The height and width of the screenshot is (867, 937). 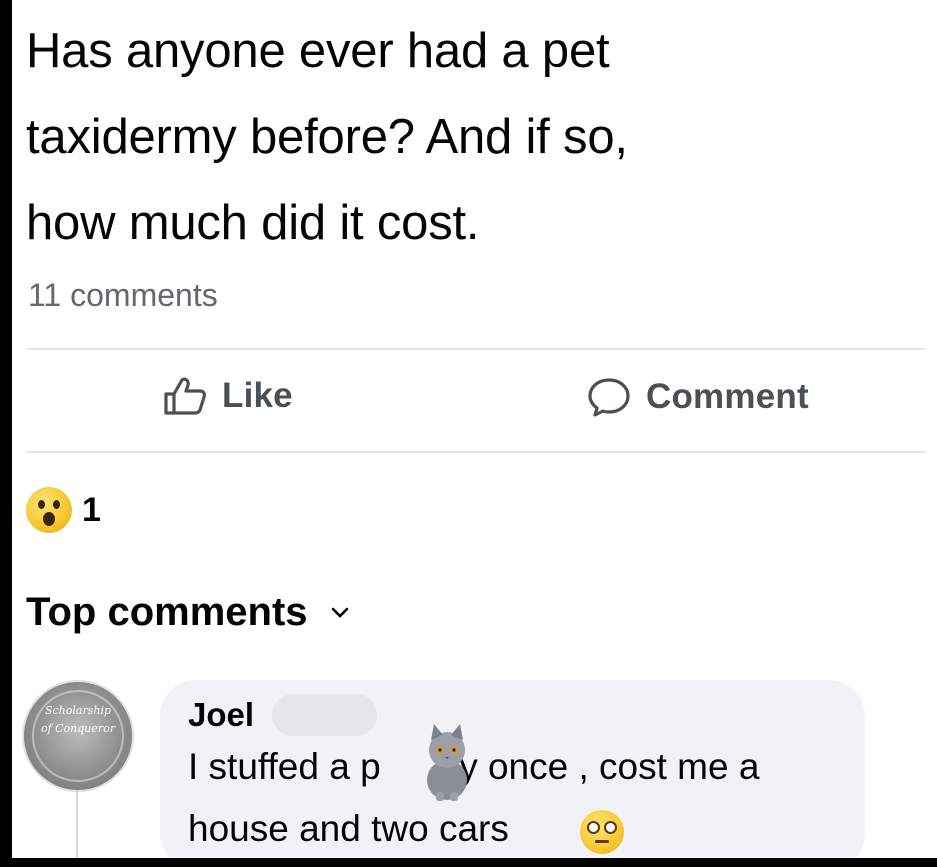 What do you see at coordinates (327, 137) in the screenshot?
I see `post-text-line: taxidermy before? And if so,` at bounding box center [327, 137].